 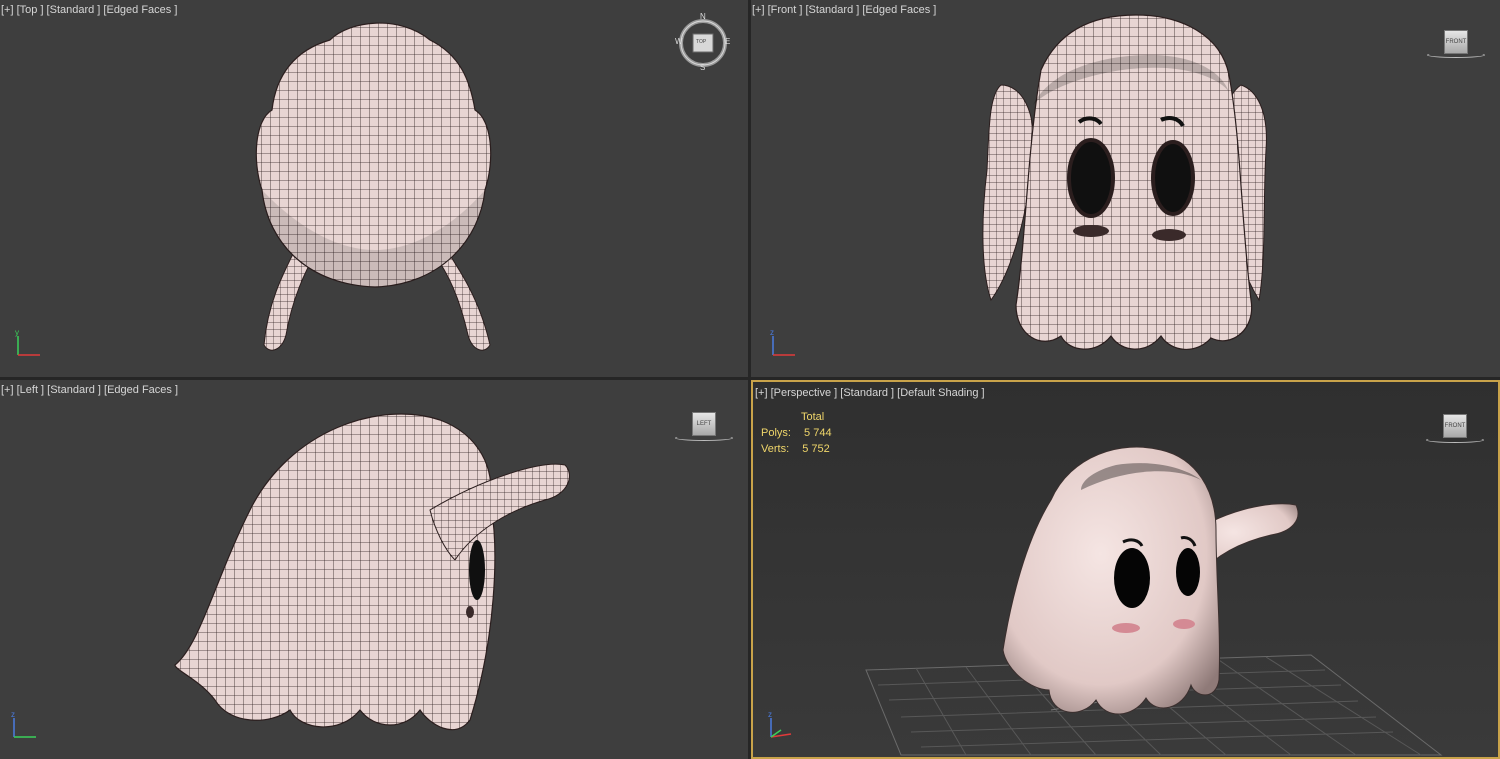 I want to click on viewcube-top-label: TOP, so click(x=701, y=42).